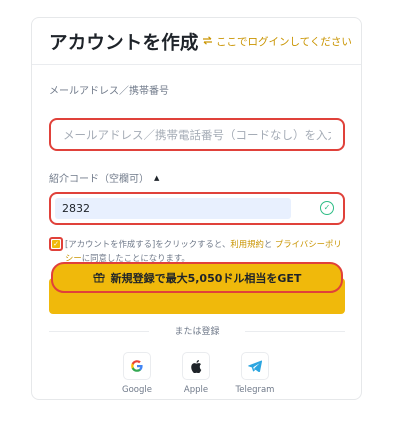 The height and width of the screenshot is (427, 400). I want to click on google-signup-button: Google, so click(137, 373).